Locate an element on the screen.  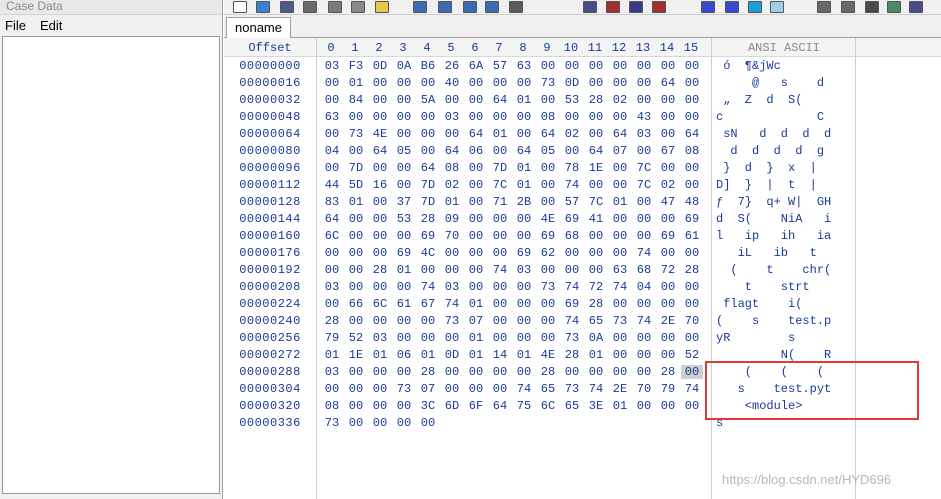
find-hex-button is located at coordinates (613, 6).